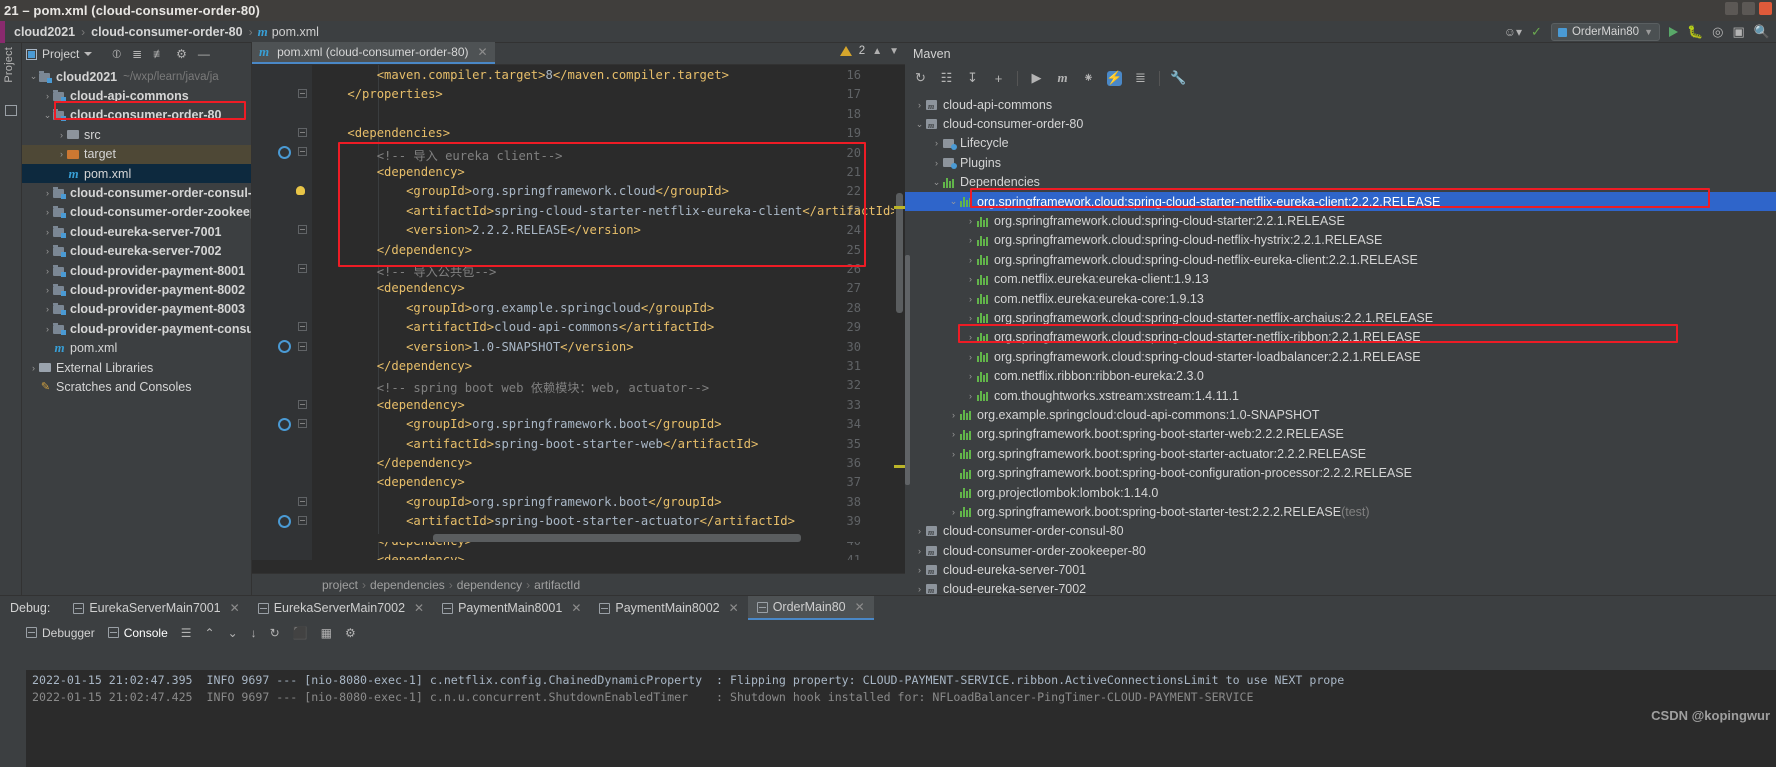 The width and height of the screenshot is (1776, 767). I want to click on collapse-all-icon: ≢, so click(159, 54).